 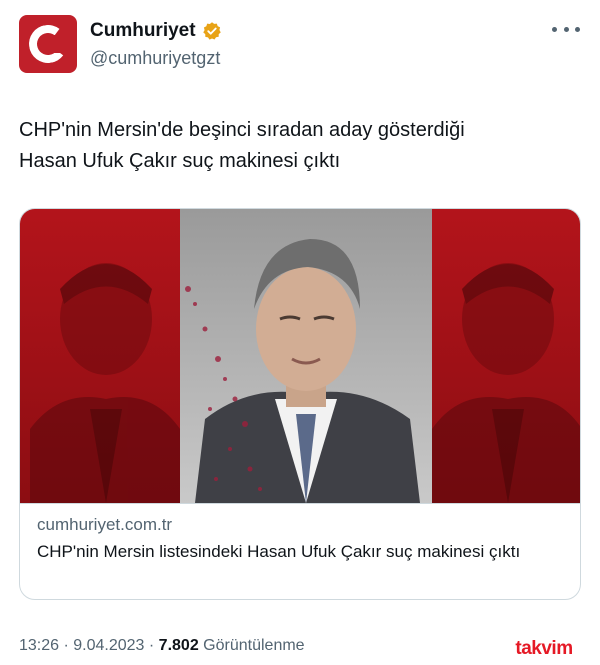 What do you see at coordinates (254, 645) in the screenshot?
I see `views-label: Görüntülenme` at bounding box center [254, 645].